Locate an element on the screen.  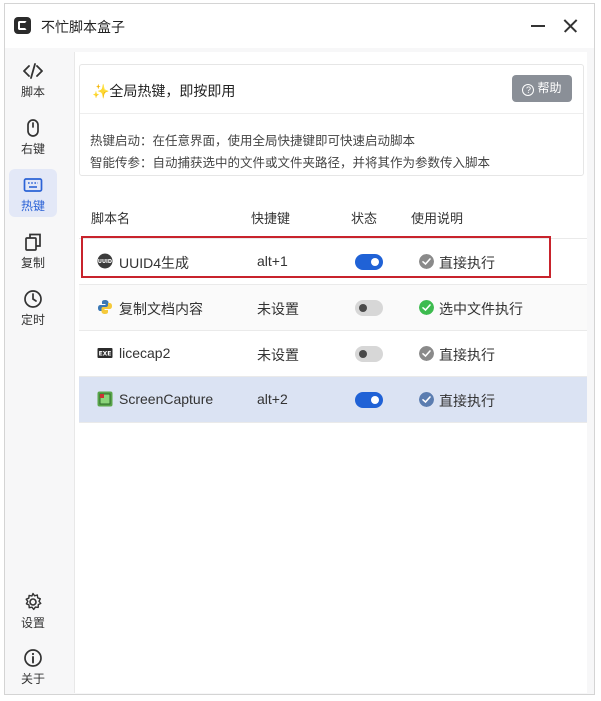
svg-text: EXE is located at coordinates (105, 354).